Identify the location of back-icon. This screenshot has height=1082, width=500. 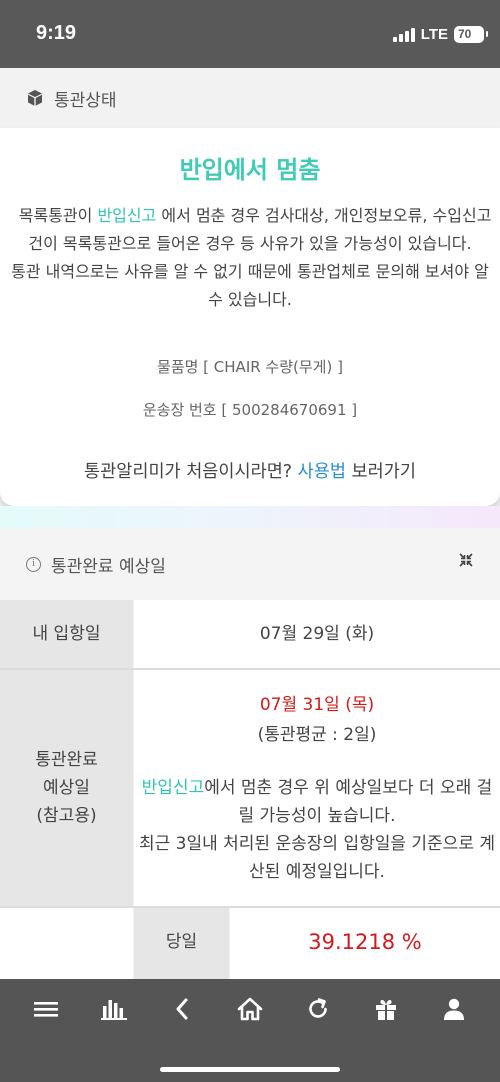
(182, 1009).